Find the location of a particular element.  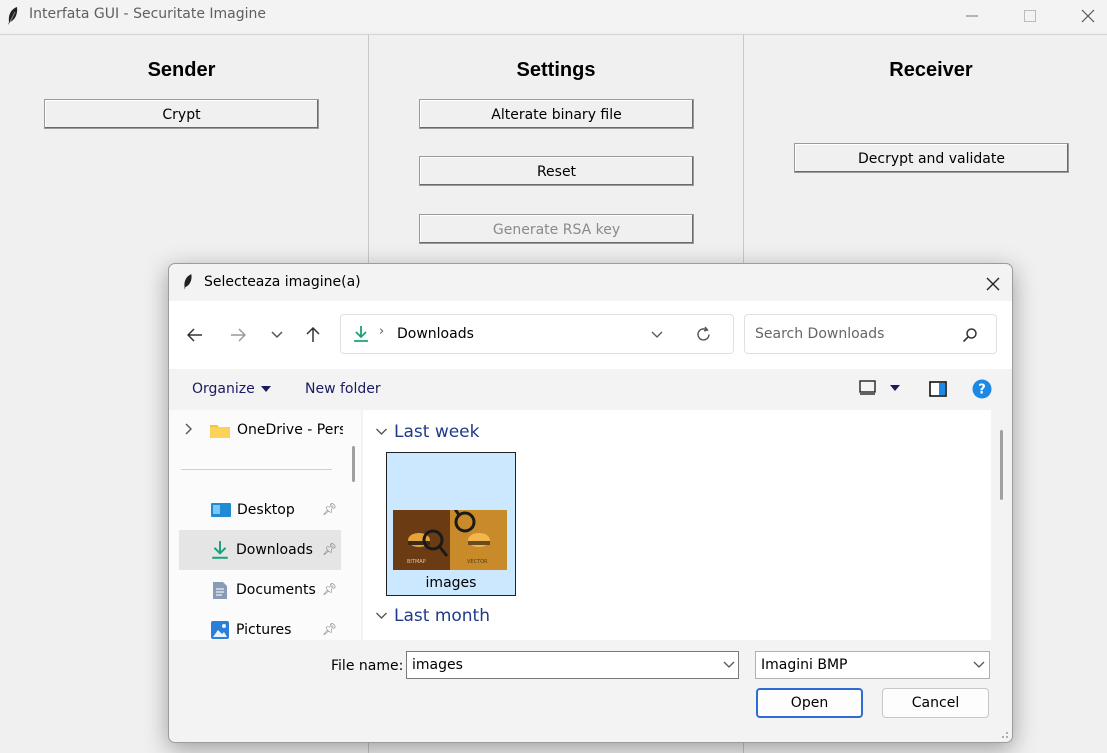

document-icon is located at coordinates (220, 590).